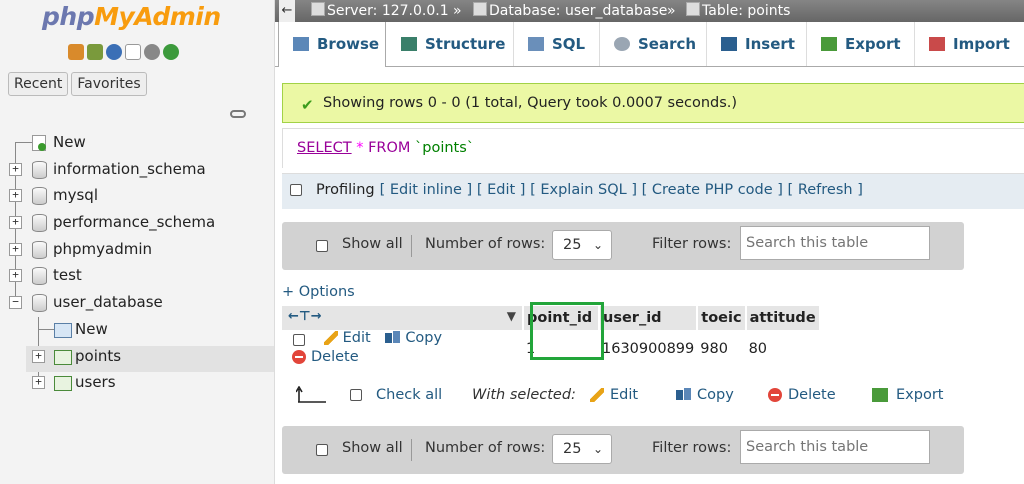 The height and width of the screenshot is (484, 1024). I want to click on tree-item-user-database: − user_database, so click(137, 305).